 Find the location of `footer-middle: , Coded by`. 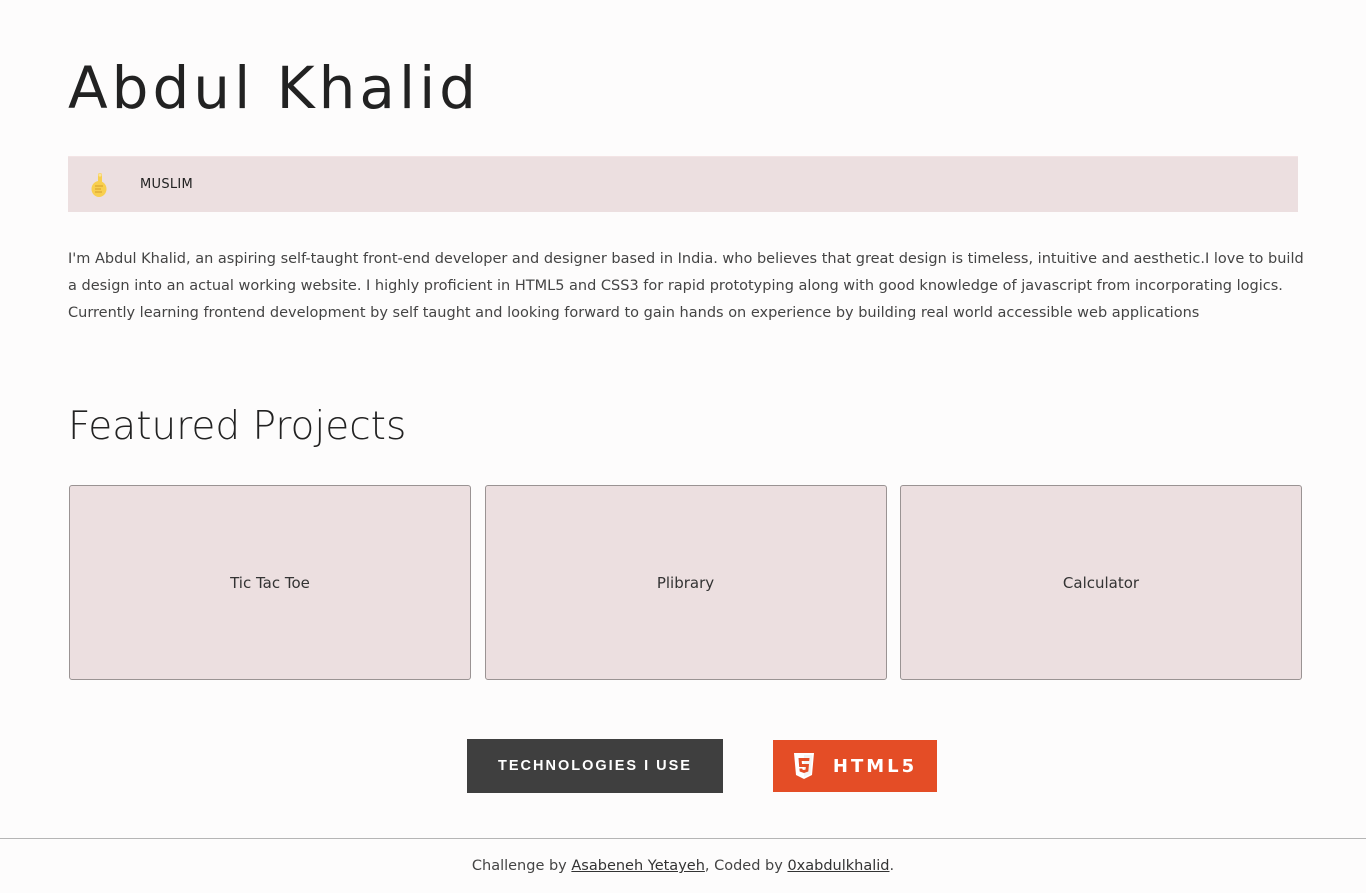

footer-middle: , Coded by is located at coordinates (746, 866).